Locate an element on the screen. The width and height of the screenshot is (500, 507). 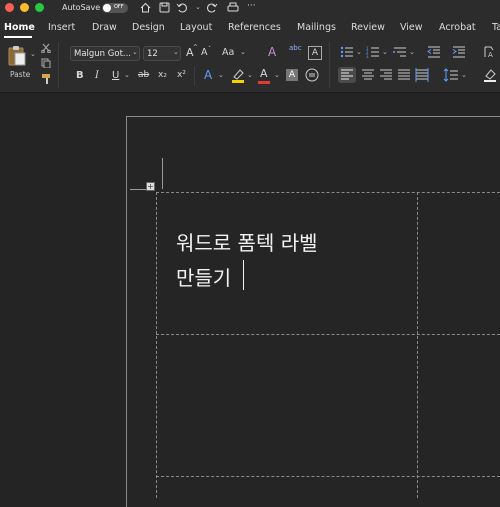
paste-dropdown-icon: ⌄ is located at coordinates (33, 54).